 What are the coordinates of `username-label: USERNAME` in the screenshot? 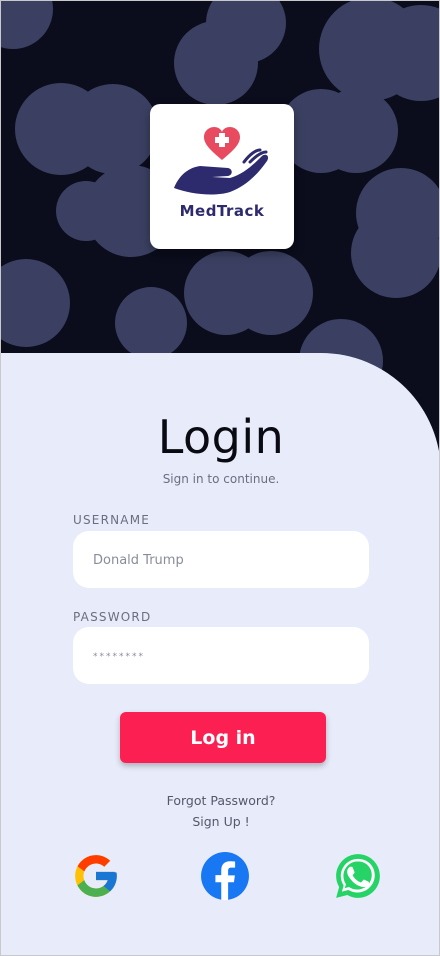 It's located at (112, 520).